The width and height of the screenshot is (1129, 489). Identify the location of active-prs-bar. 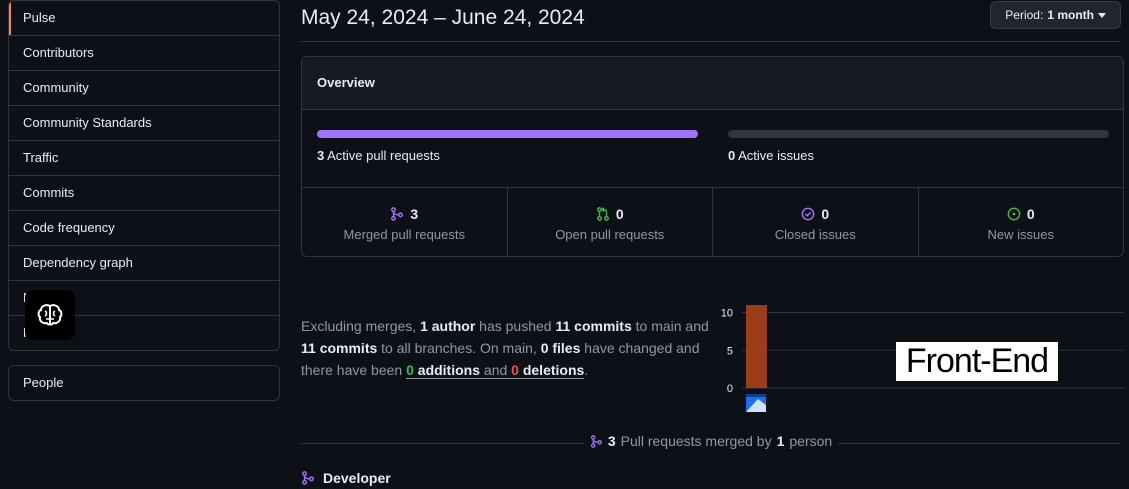
(507, 134).